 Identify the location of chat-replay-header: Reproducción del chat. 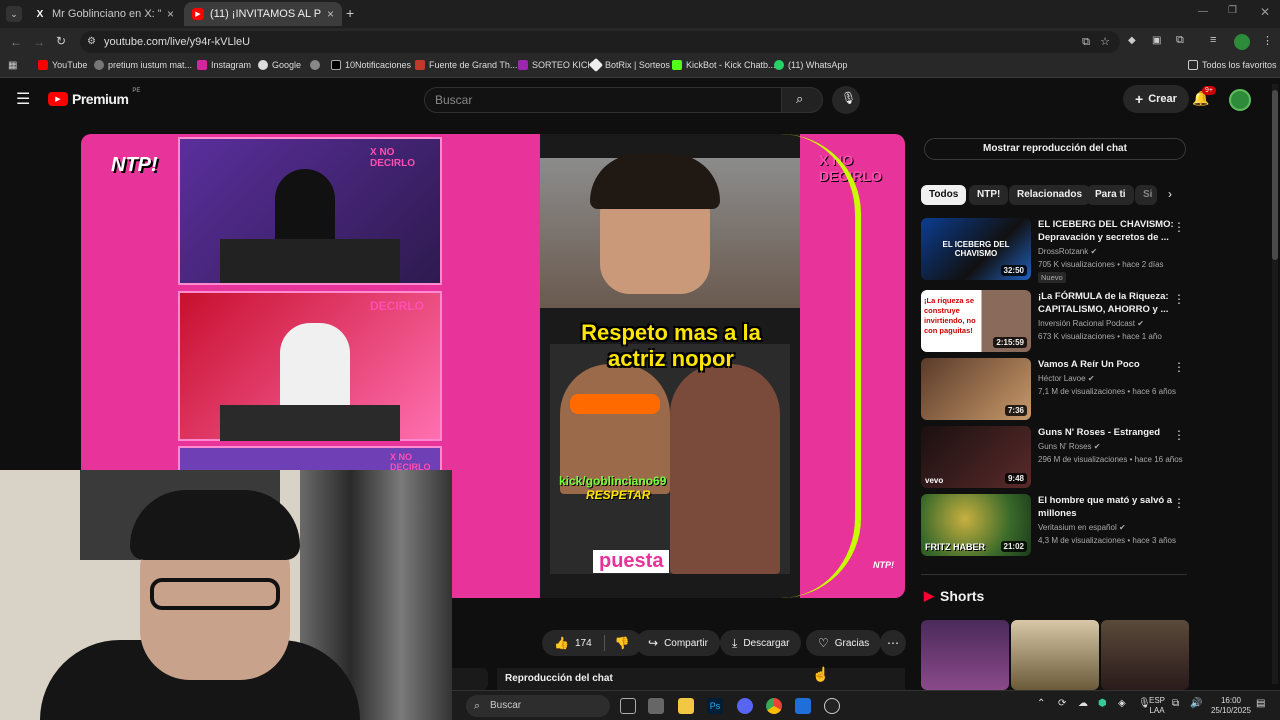
(701, 679).